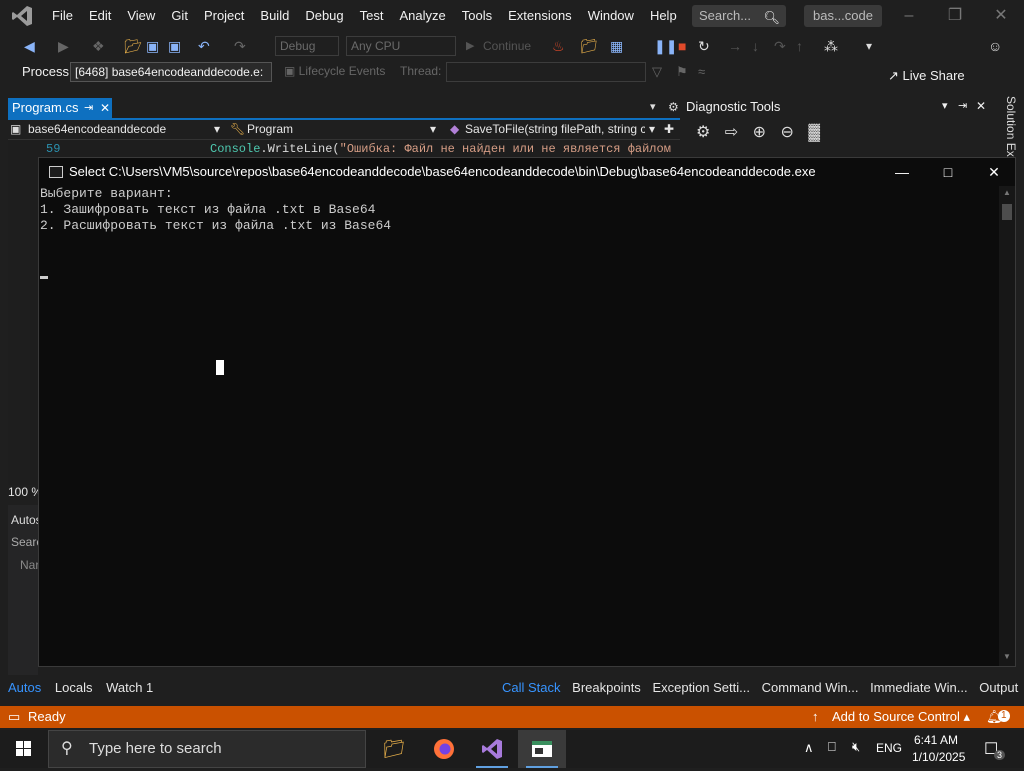 This screenshot has width=1024, height=771. Describe the element at coordinates (507, 46) in the screenshot. I see `continue-button: Continue` at that location.